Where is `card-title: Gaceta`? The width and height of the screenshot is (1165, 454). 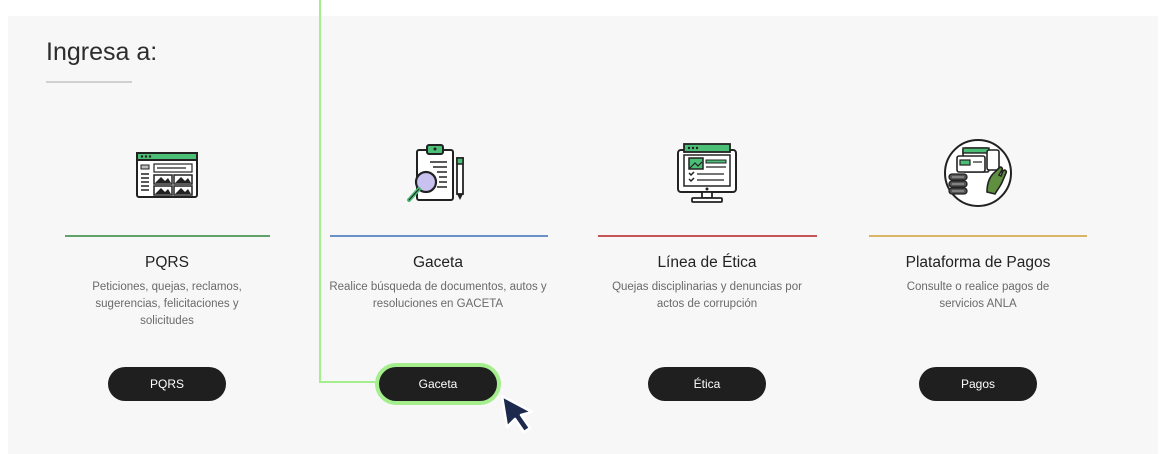 card-title: Gaceta is located at coordinates (438, 262).